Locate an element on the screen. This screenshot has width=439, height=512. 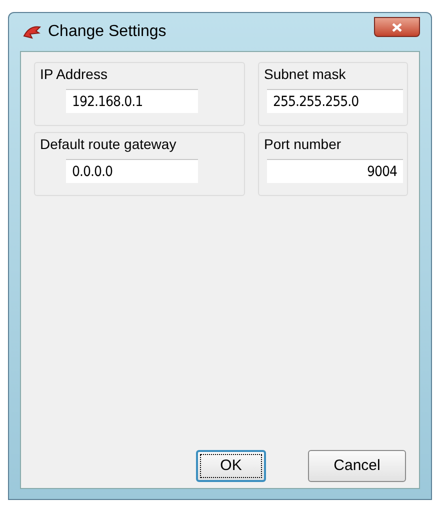
input-field: 9004 is located at coordinates (335, 171).